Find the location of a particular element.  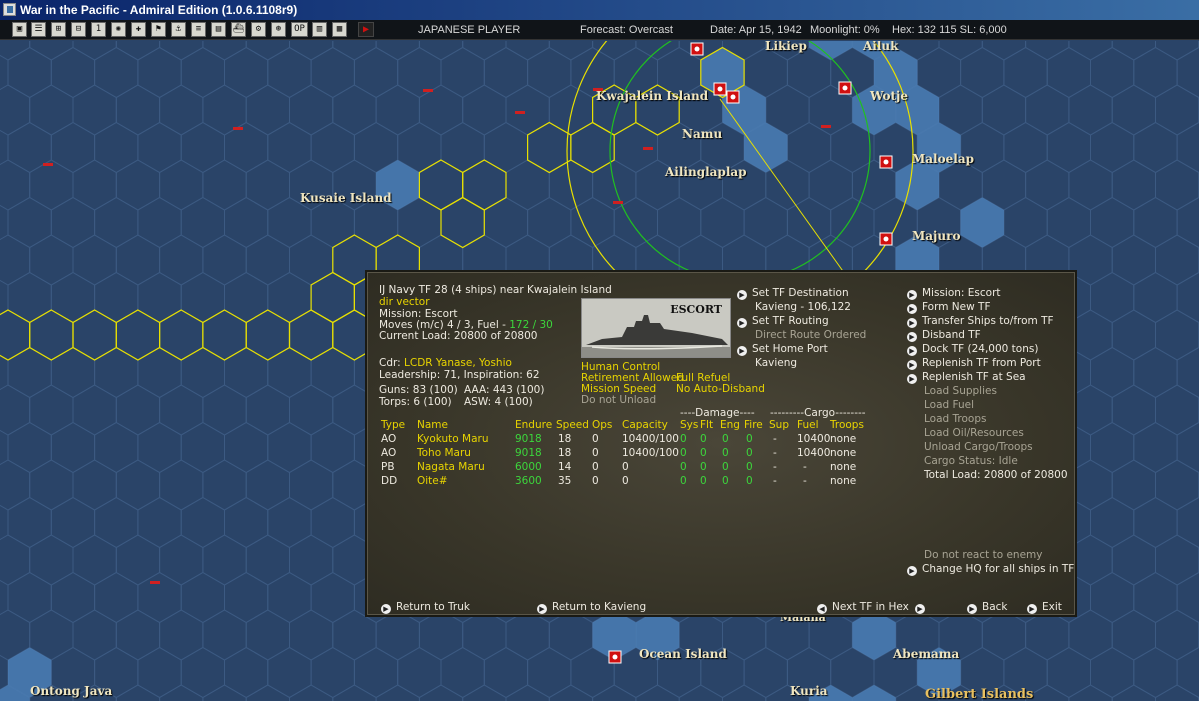

menu-replenish-port-label: Replenish TF from Port is located at coordinates (981, 363).